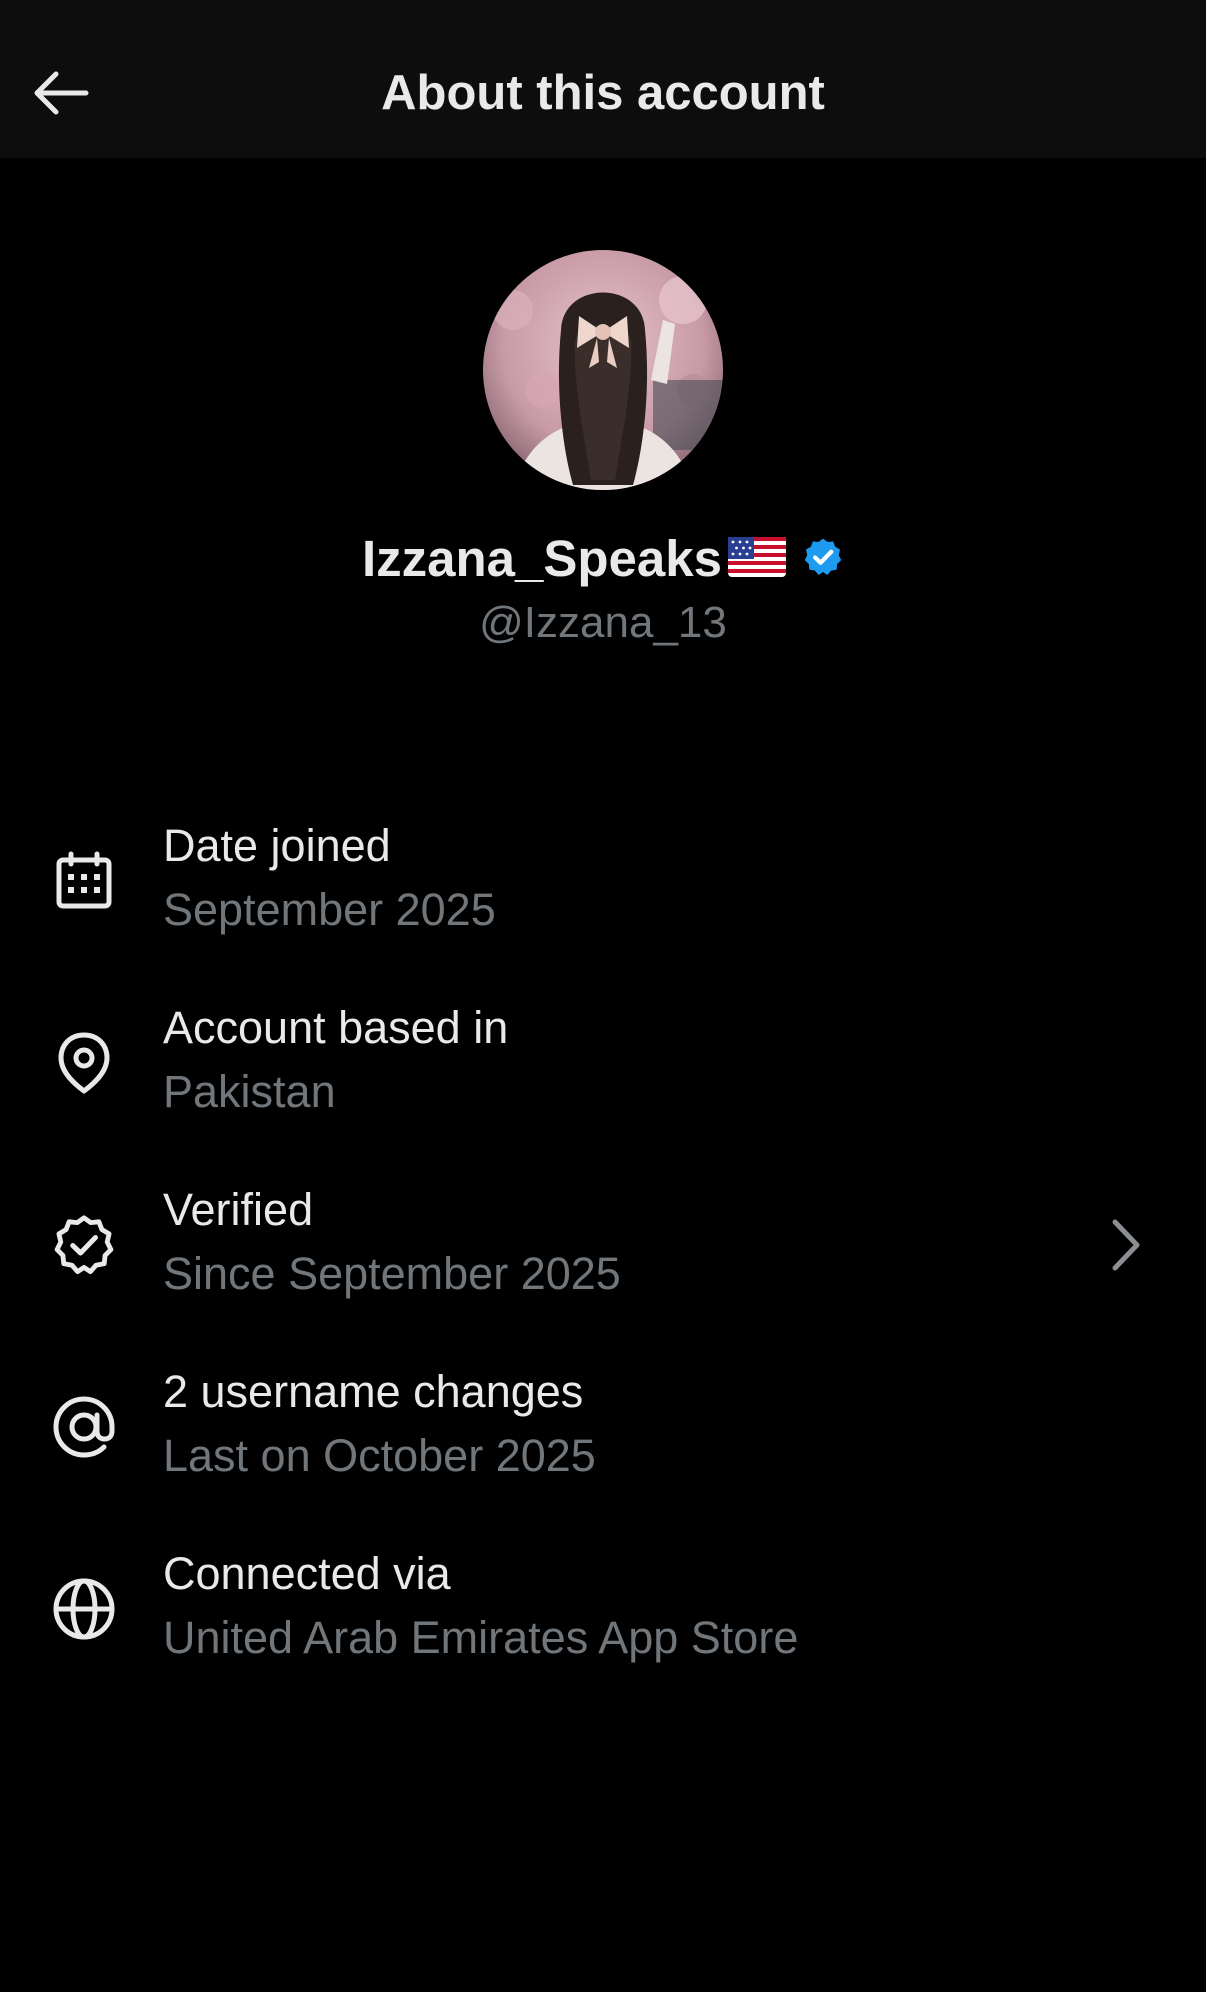  I want to click on detail-title: Verified, so click(238, 1209).